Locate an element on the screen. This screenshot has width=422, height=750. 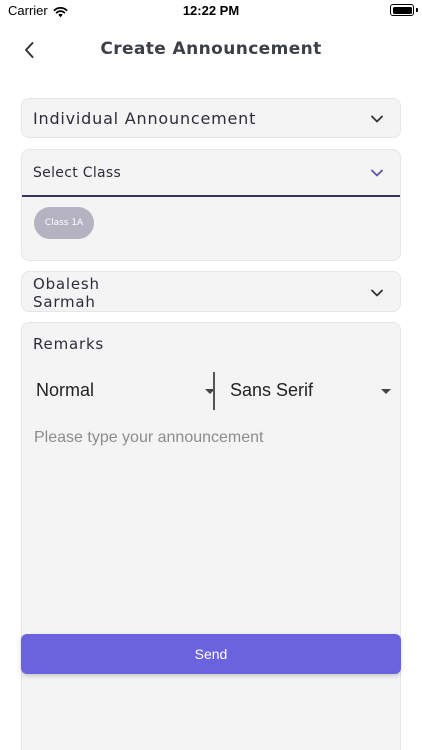
editor-toolbar: Normal Sans Serif is located at coordinates (211, 391).